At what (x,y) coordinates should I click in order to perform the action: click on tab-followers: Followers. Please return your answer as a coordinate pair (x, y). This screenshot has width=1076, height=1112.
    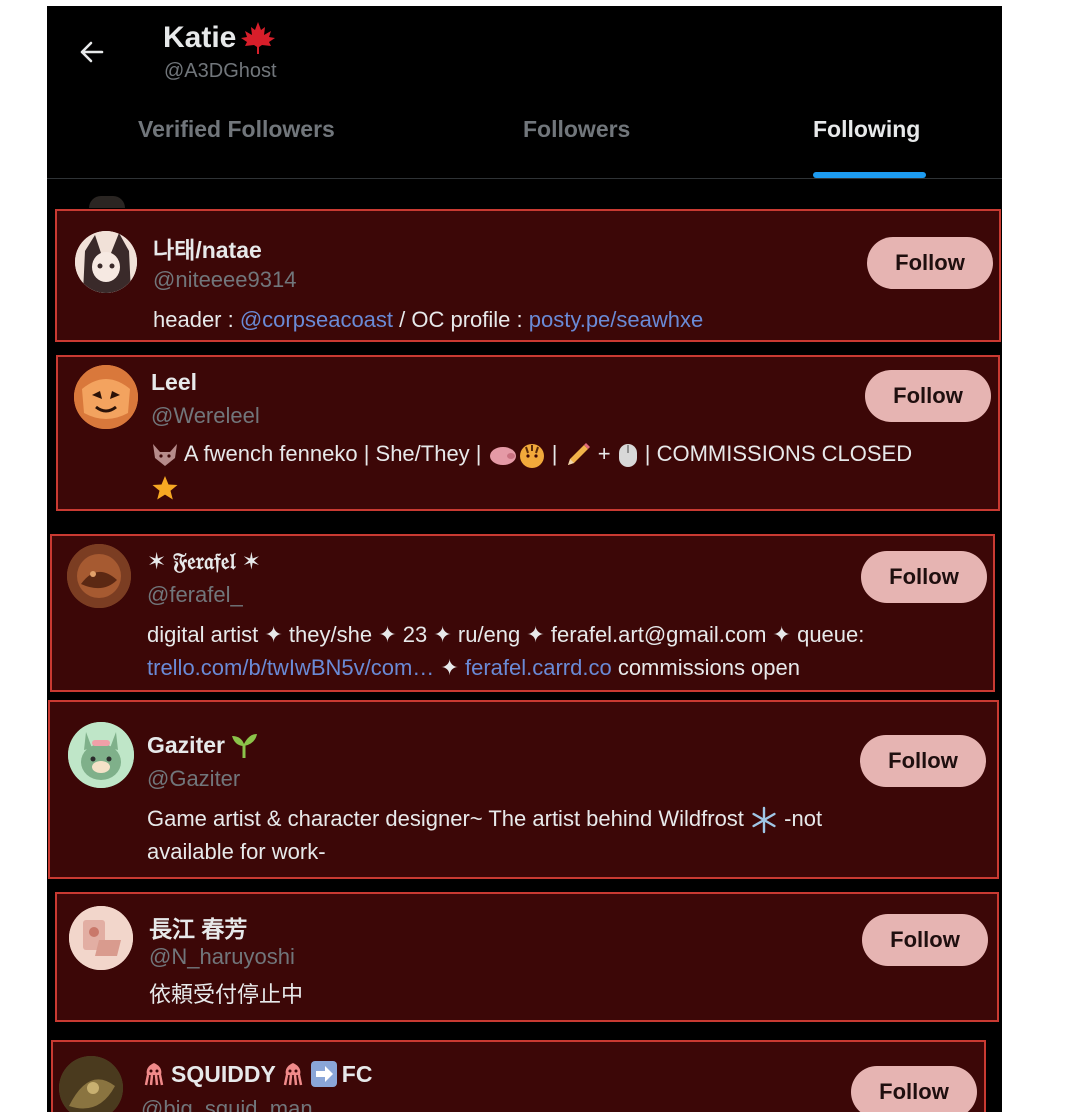
    Looking at the image, I should click on (576, 129).